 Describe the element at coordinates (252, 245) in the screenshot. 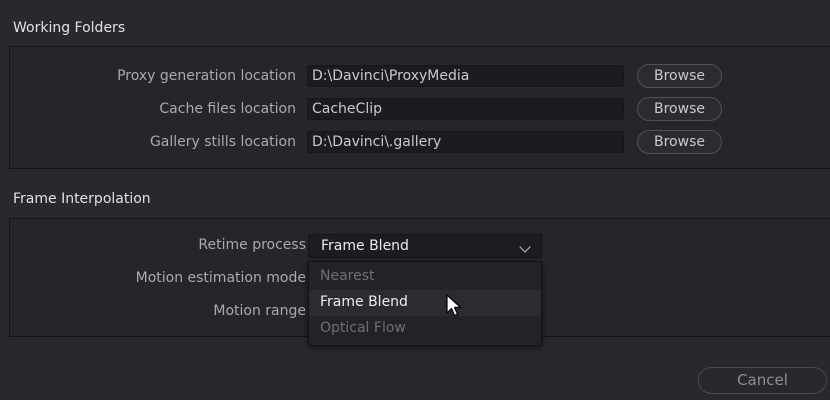

I see `retime-process-label: Retime process` at that location.